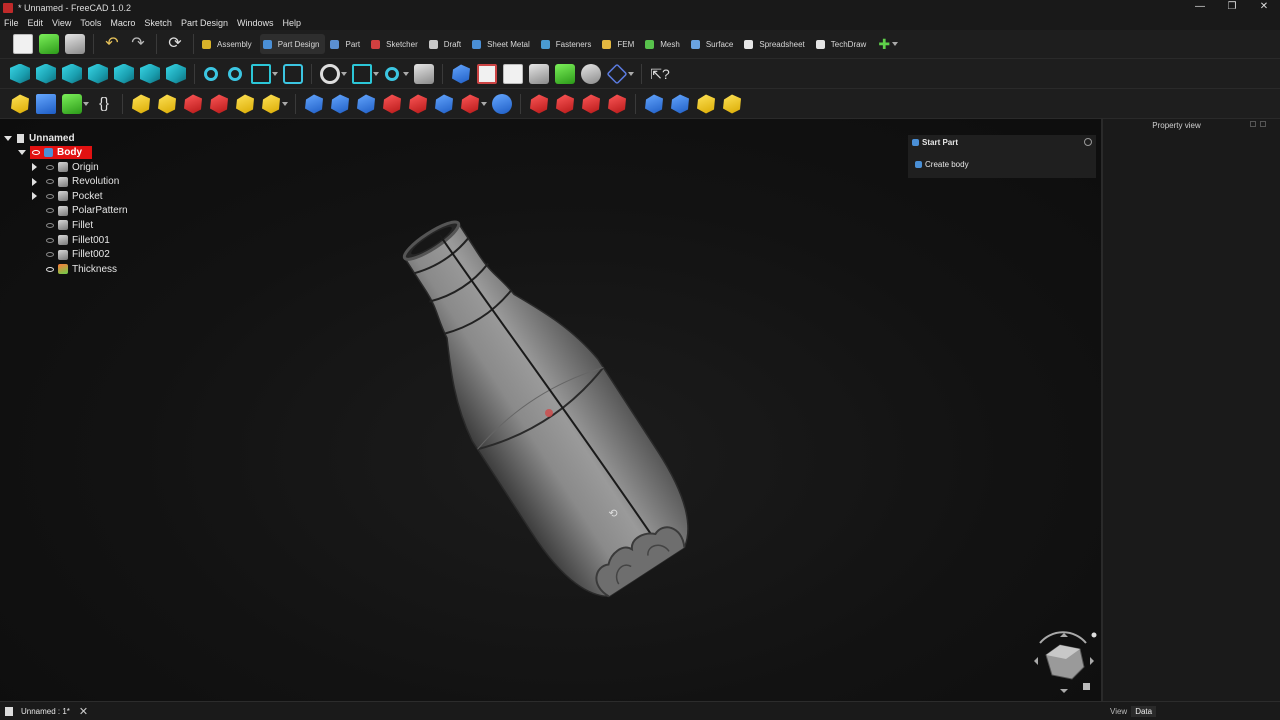  Describe the element at coordinates (418, 104) in the screenshot. I see `subtractive-pipe-icon` at that location.